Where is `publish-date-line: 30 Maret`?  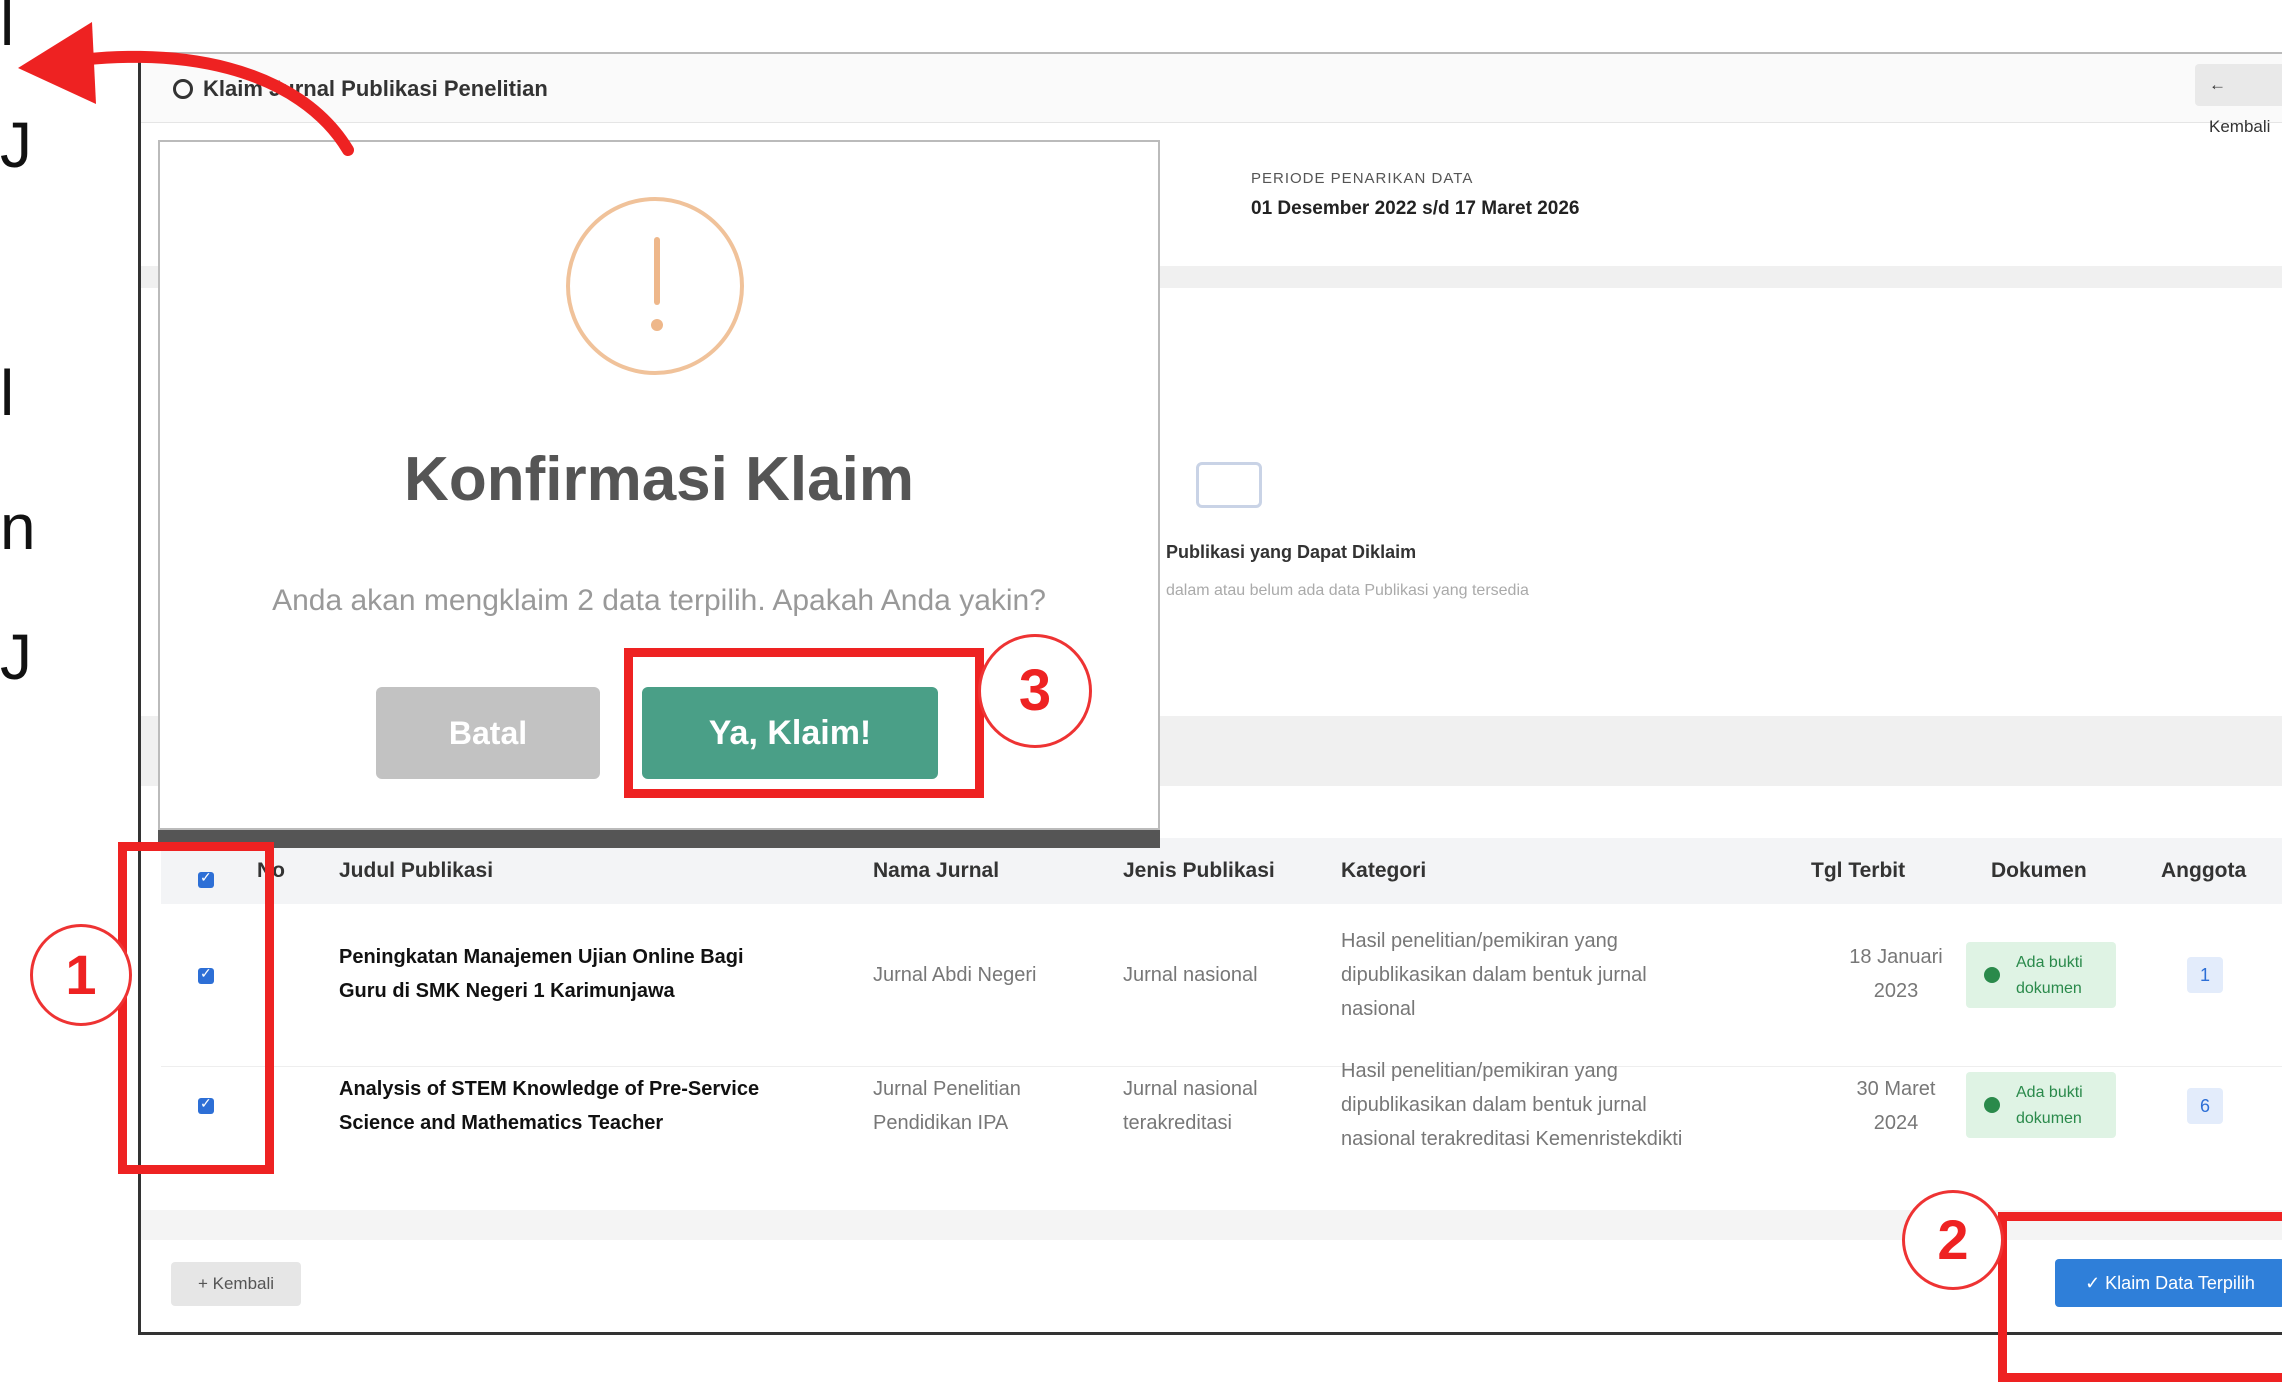
publish-date-line: 30 Maret is located at coordinates (1896, 1089).